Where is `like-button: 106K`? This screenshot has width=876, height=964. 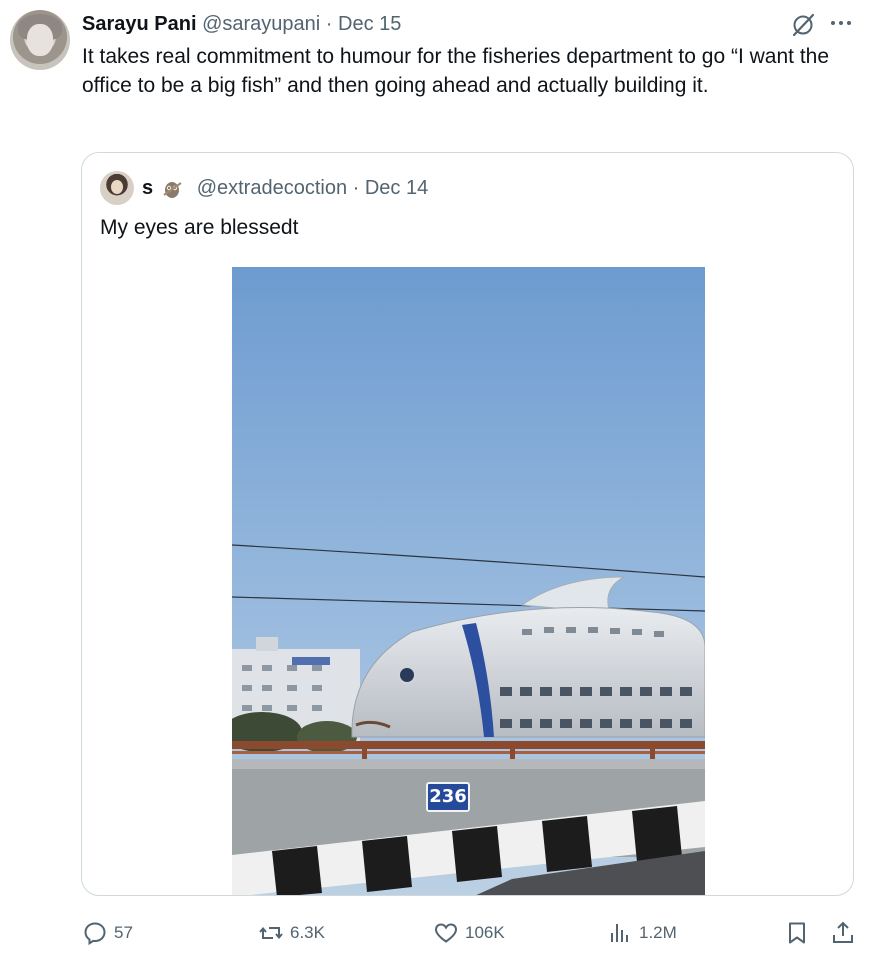 like-button: 106K is located at coordinates (469, 933).